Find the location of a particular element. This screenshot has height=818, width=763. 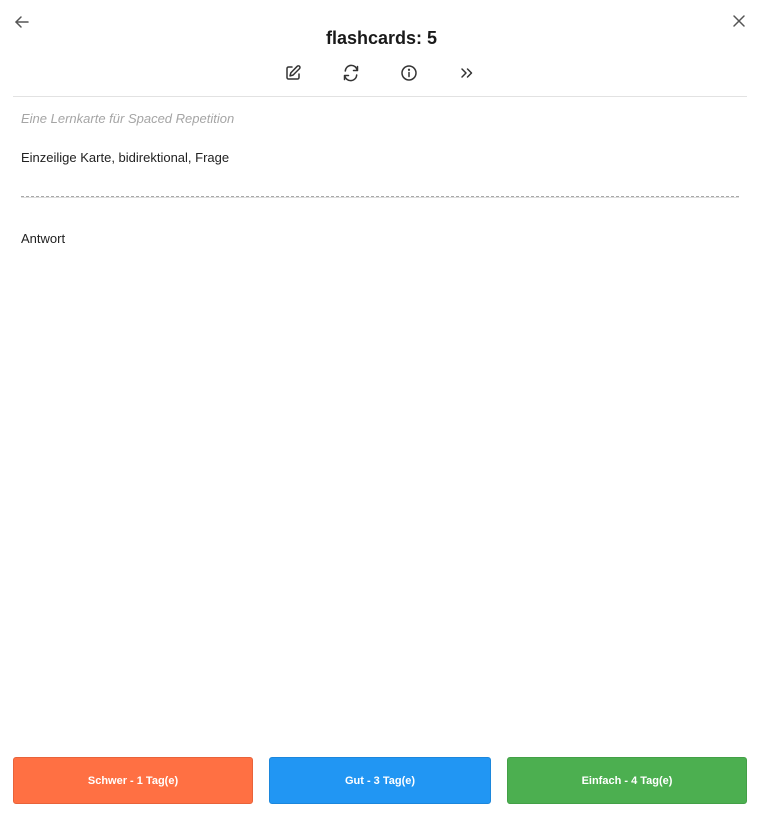

skip-icon is located at coordinates (467, 73).